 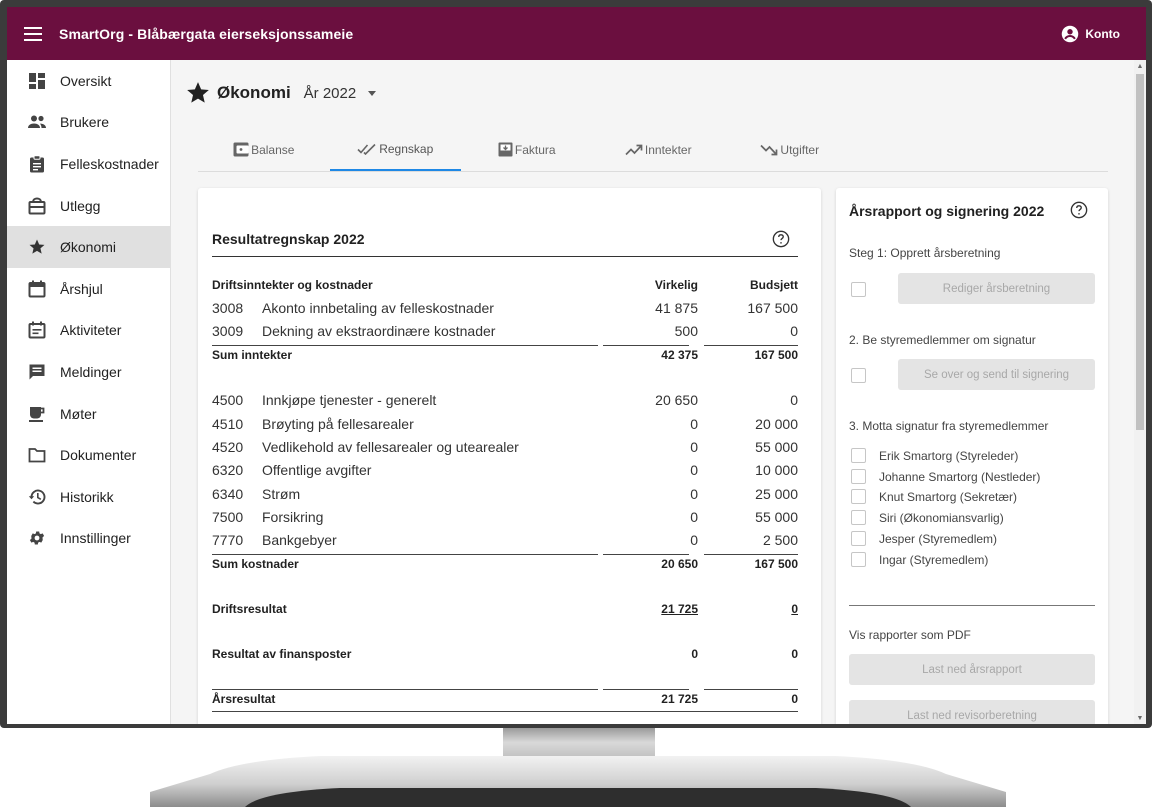 I want to click on sidebar-item-brukere: Brukere, so click(x=88, y=123).